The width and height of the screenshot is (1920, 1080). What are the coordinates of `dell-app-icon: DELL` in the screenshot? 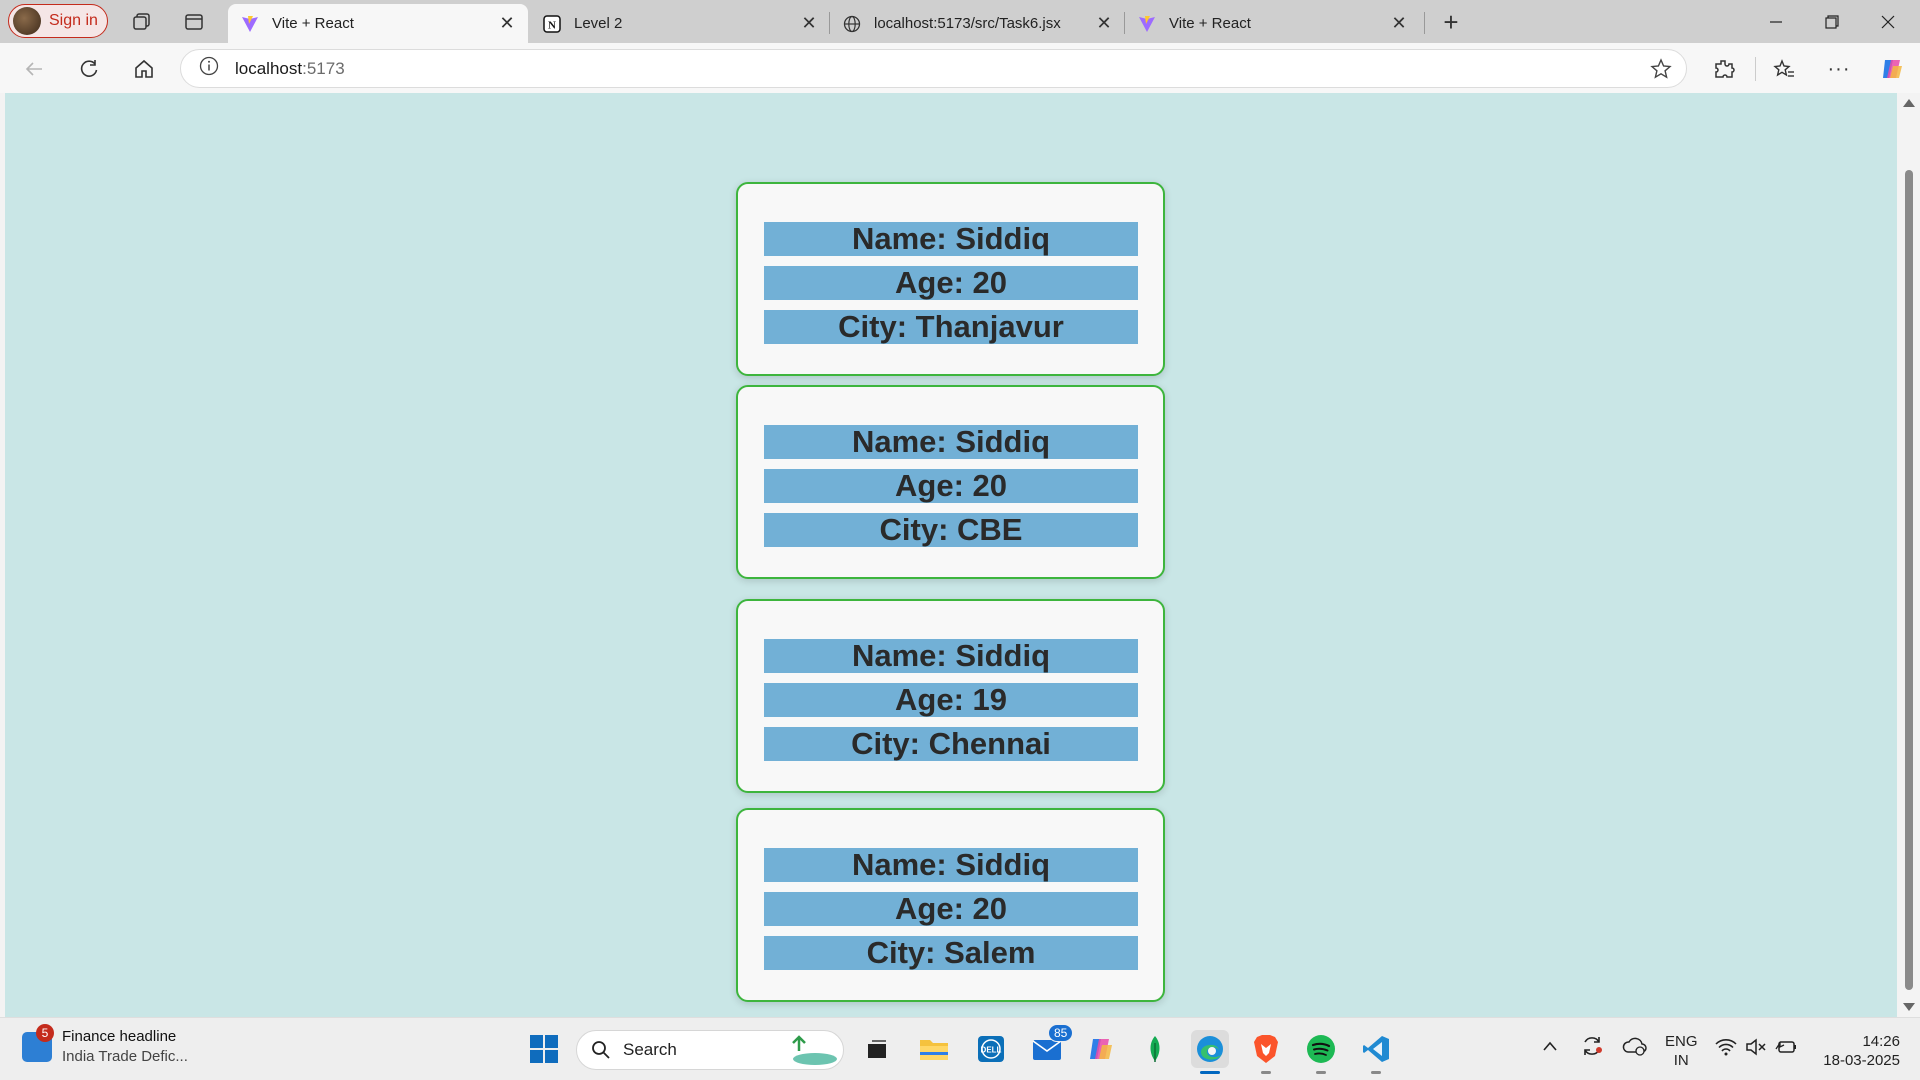 It's located at (991, 1049).